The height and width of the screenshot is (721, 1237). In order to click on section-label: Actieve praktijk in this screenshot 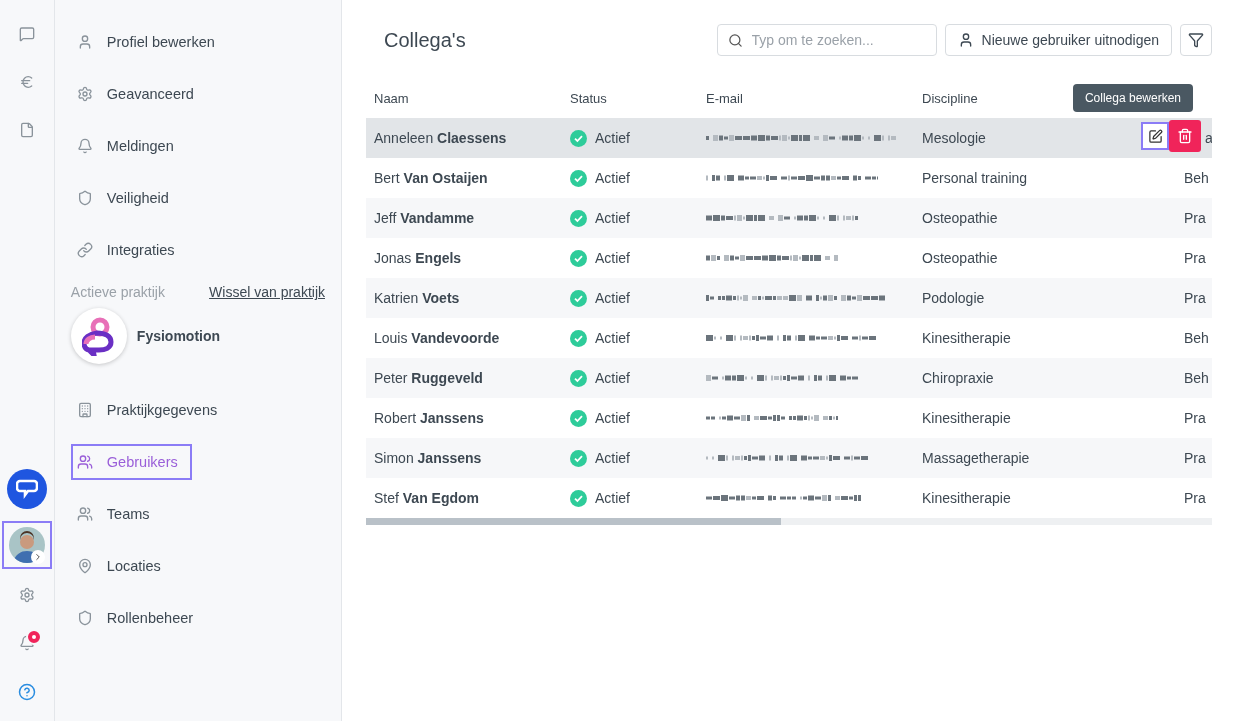, I will do `click(117, 292)`.